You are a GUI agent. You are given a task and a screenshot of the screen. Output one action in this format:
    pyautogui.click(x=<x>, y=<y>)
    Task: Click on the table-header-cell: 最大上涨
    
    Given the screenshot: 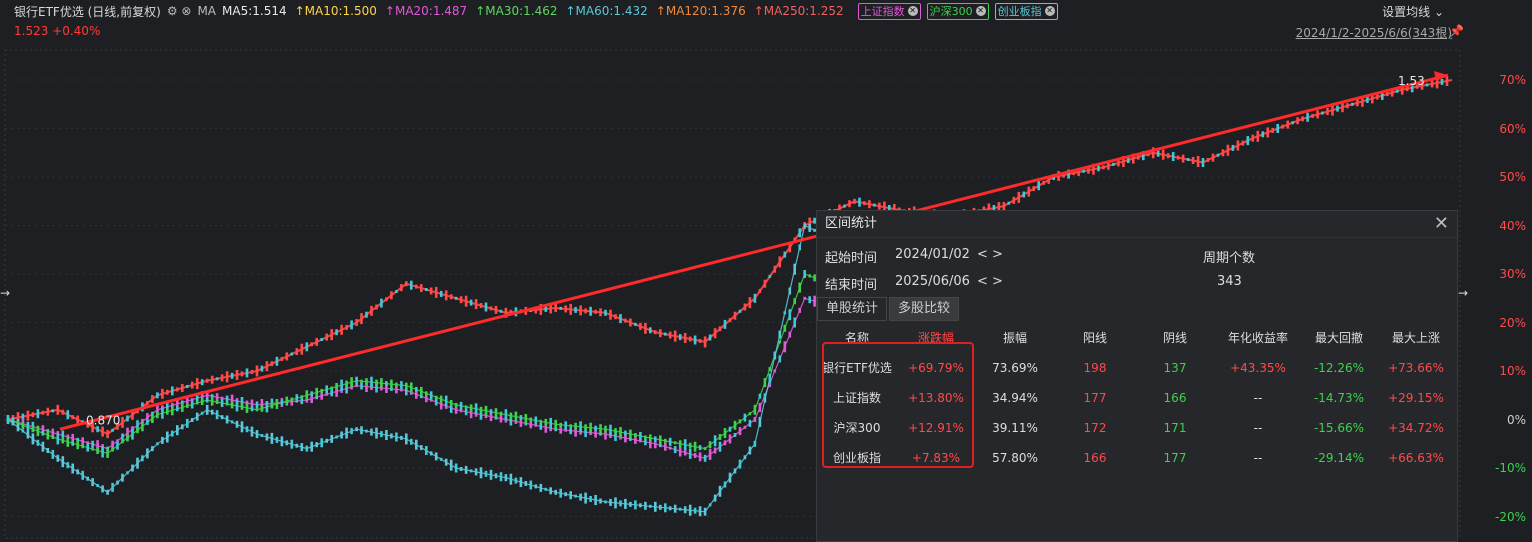 What is the action you would take?
    pyautogui.click(x=1416, y=338)
    